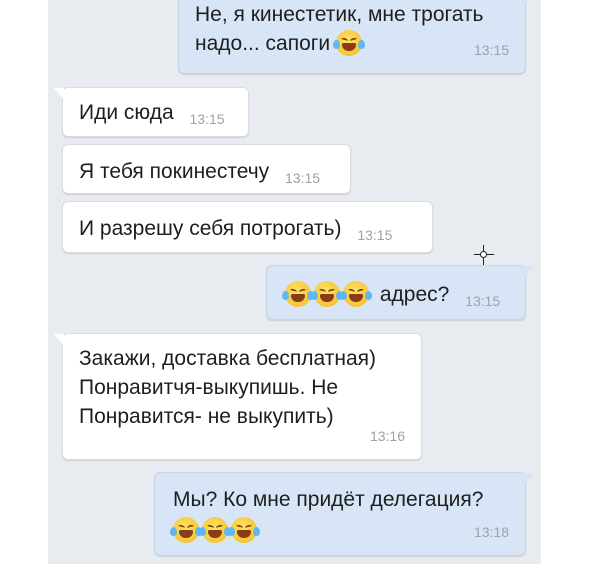 This screenshot has width=591, height=564. What do you see at coordinates (347, 530) in the screenshot?
I see `emoji-row` at bounding box center [347, 530].